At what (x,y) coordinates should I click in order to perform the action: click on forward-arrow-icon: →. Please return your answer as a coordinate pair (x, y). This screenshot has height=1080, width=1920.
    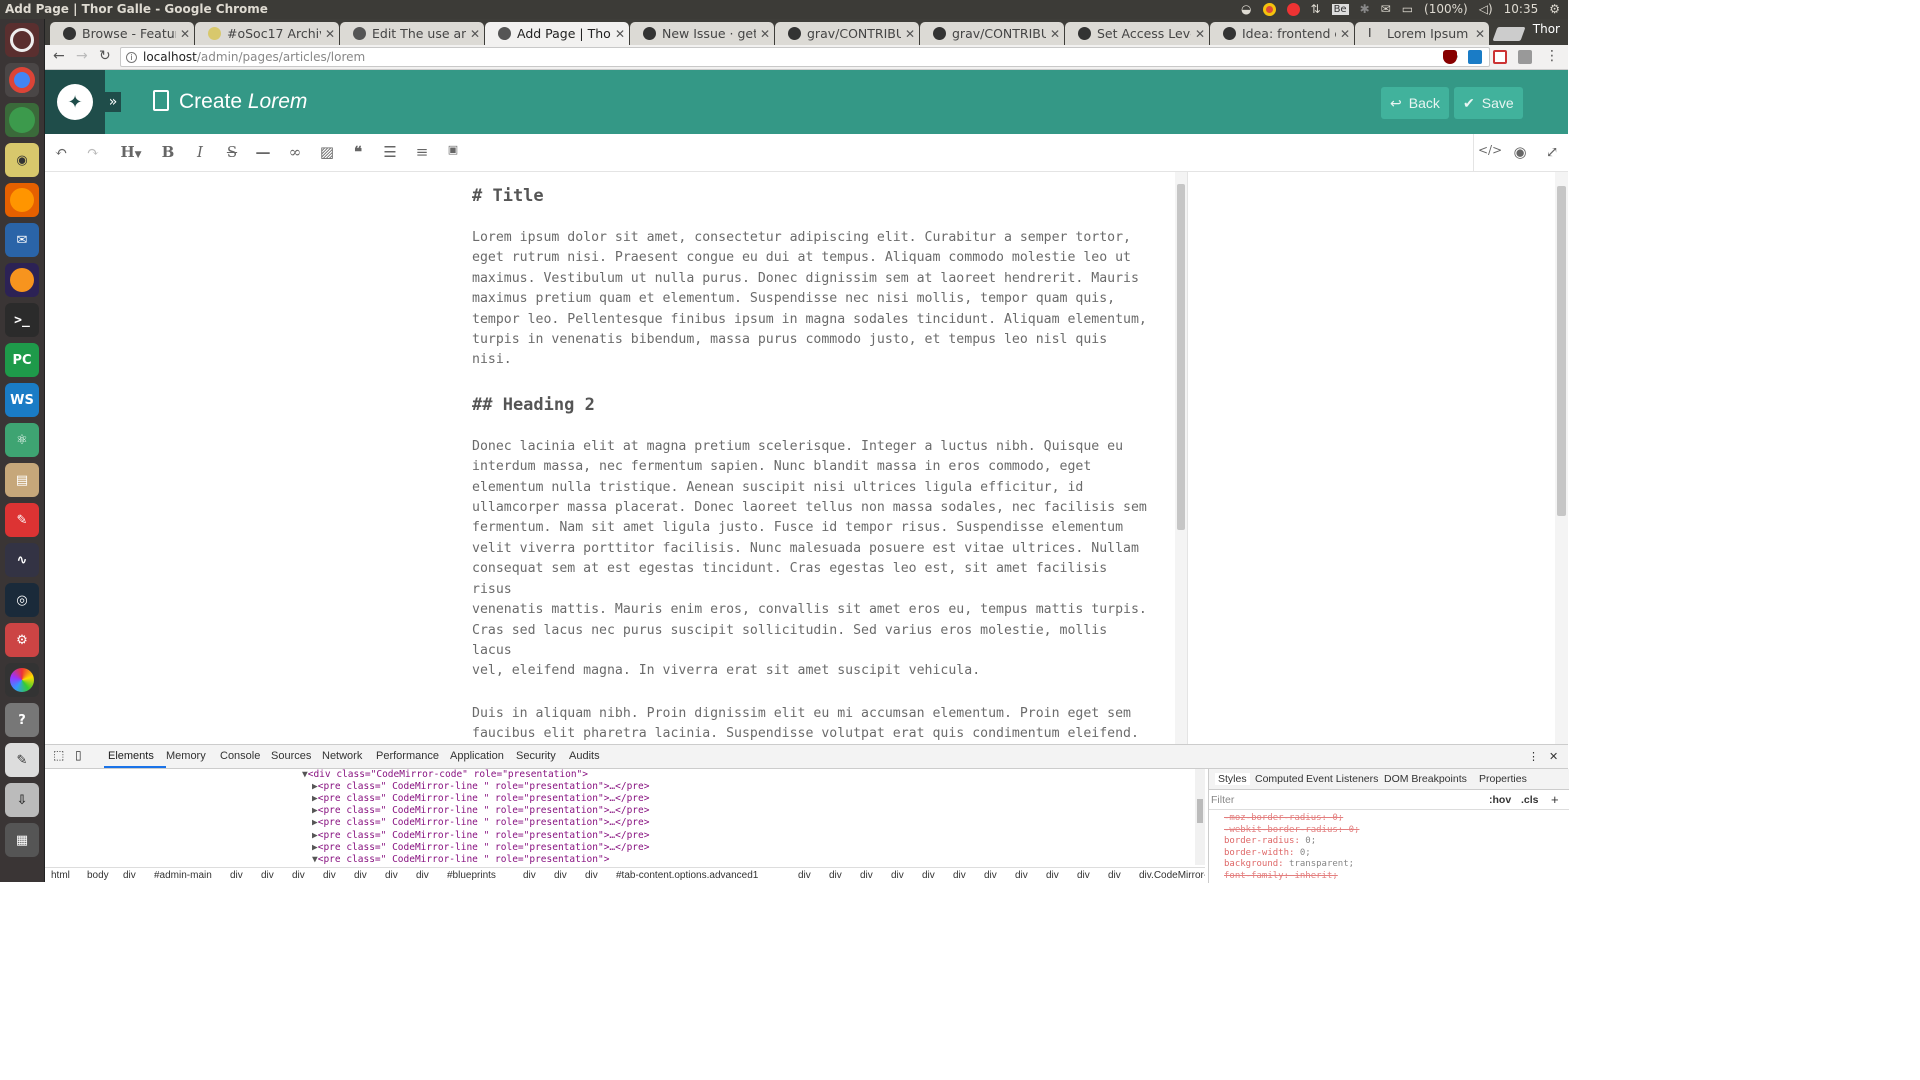
    Looking at the image, I should click on (82, 56).